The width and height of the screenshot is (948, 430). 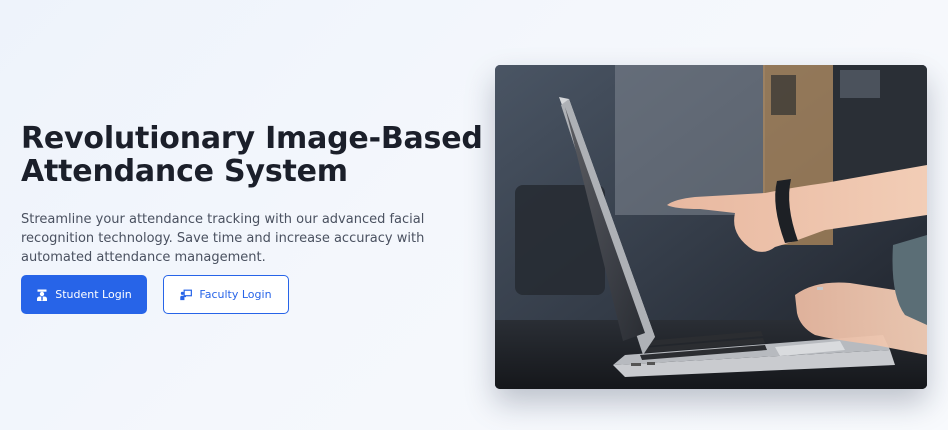 I want to click on hero-title-line1: Revolutionary Image-Based, so click(x=252, y=138).